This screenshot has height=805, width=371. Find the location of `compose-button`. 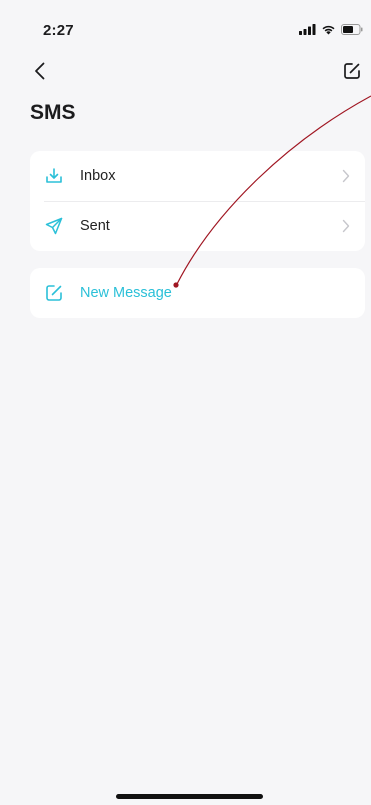

compose-button is located at coordinates (352, 71).